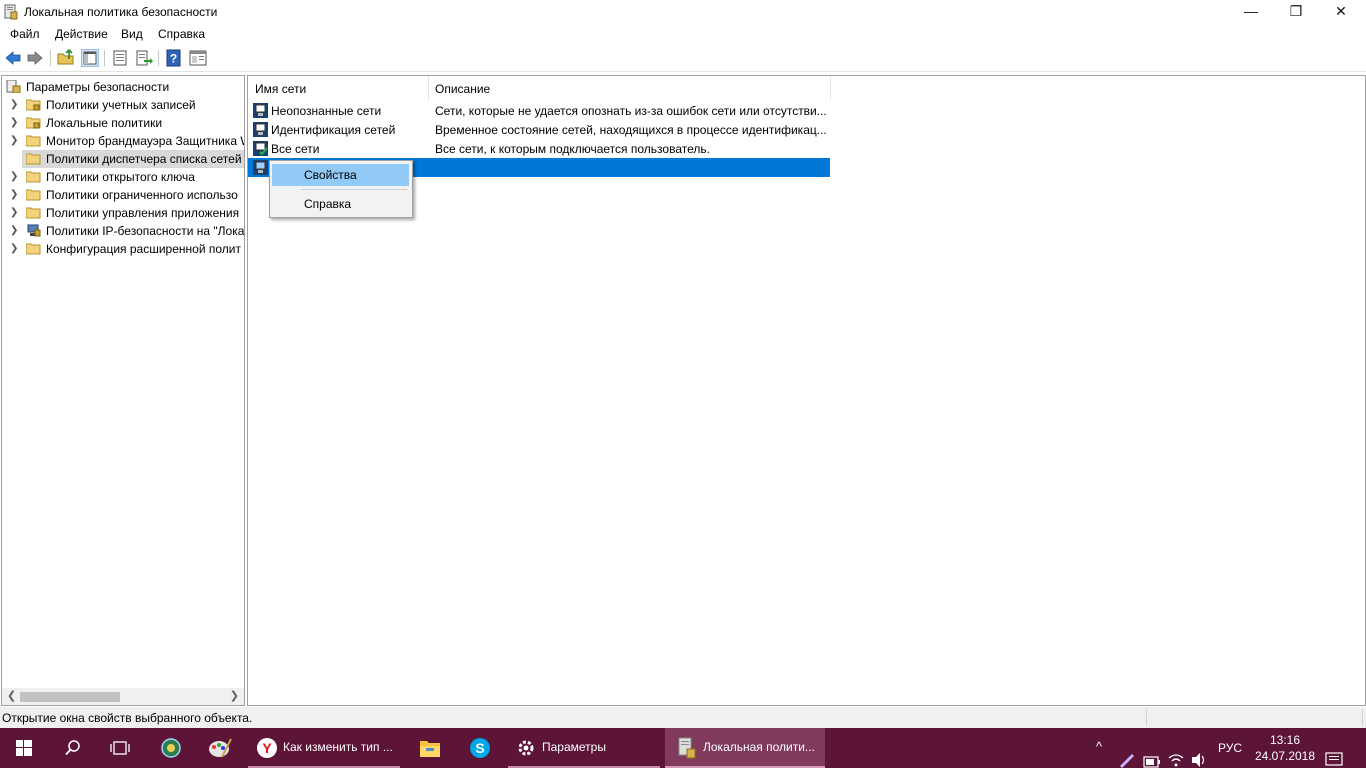  What do you see at coordinates (35, 58) in the screenshot?
I see `forward-icon` at bounding box center [35, 58].